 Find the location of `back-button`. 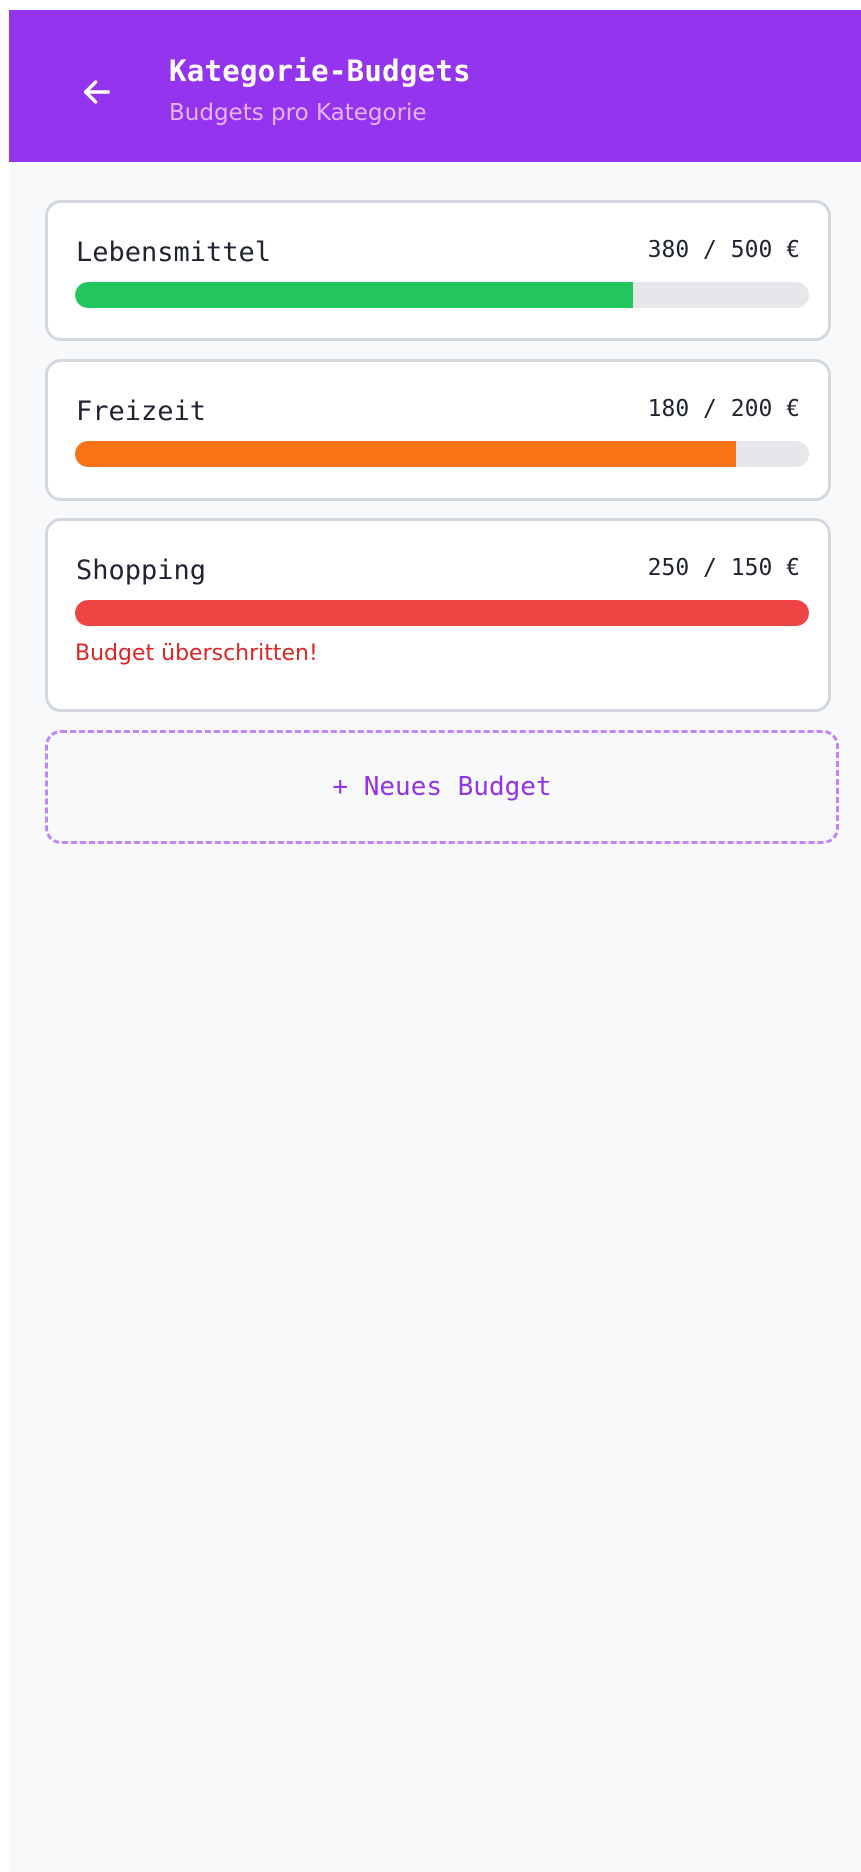

back-button is located at coordinates (97, 92).